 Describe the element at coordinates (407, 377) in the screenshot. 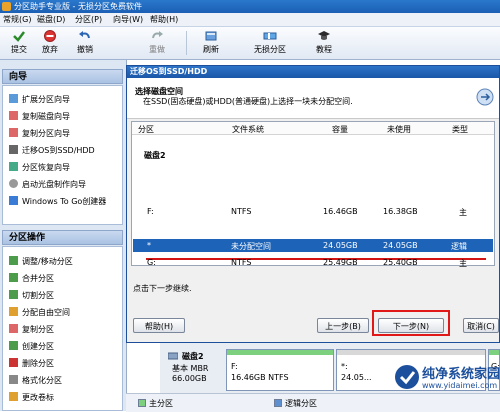

I see `watermark-logo-icon` at that location.